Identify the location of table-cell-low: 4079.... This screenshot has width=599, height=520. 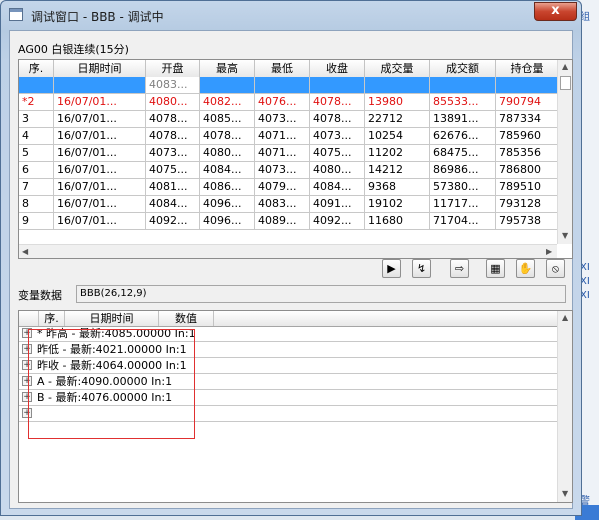
(282, 187).